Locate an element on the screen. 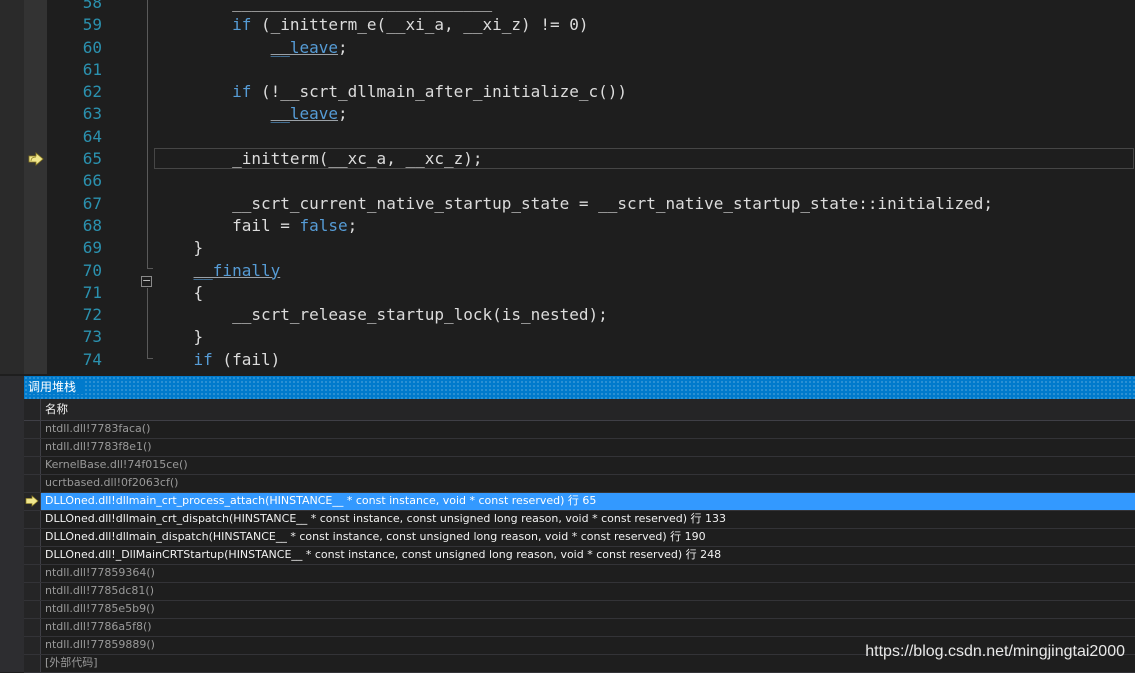 This screenshot has width=1135, height=673. code-line: 59 if (_initterm_e(__xi_a, __xi_z) != 0) is located at coordinates (567, 25).